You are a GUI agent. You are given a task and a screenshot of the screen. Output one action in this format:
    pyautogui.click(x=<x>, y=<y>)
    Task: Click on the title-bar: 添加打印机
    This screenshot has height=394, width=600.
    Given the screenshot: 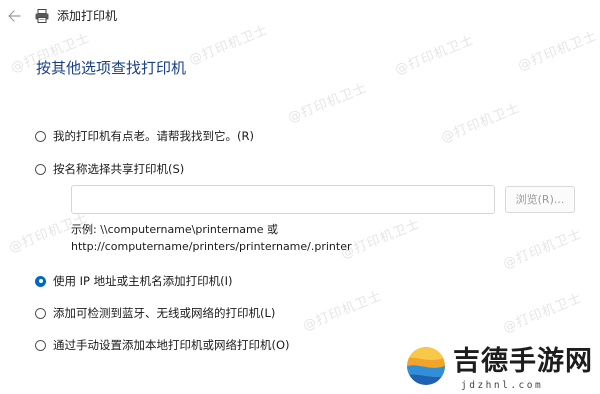 What is the action you would take?
    pyautogui.click(x=300, y=17)
    